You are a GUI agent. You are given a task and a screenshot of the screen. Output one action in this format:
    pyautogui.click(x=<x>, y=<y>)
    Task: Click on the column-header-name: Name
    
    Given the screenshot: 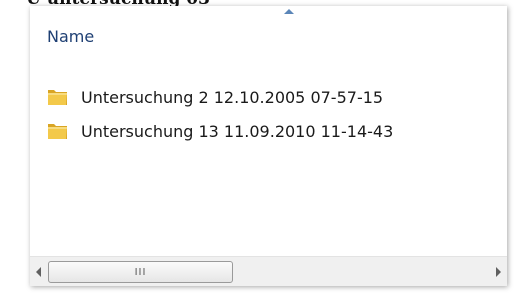 What is the action you would take?
    pyautogui.click(x=70, y=36)
    